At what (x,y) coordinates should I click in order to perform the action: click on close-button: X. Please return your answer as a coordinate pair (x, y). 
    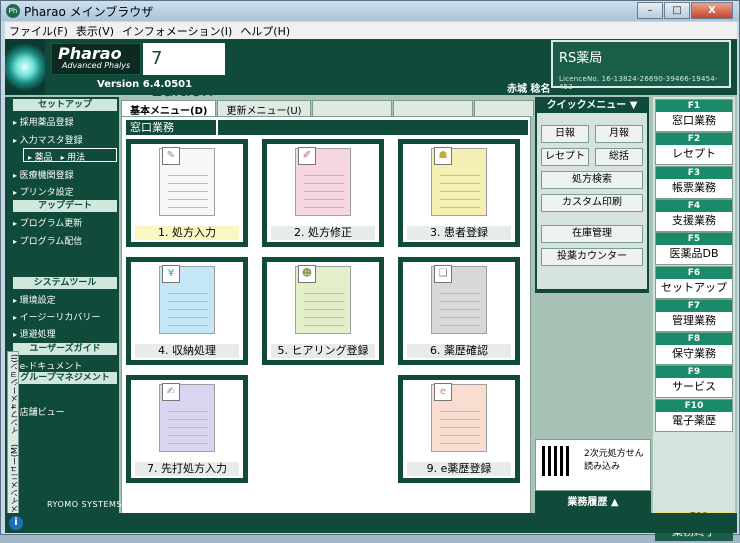
    Looking at the image, I should click on (712, 10).